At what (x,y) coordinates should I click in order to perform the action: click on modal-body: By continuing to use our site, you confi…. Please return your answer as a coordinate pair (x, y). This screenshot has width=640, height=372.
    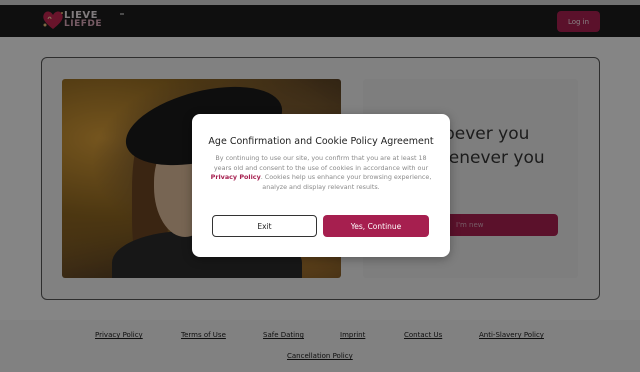
    Looking at the image, I should click on (321, 173).